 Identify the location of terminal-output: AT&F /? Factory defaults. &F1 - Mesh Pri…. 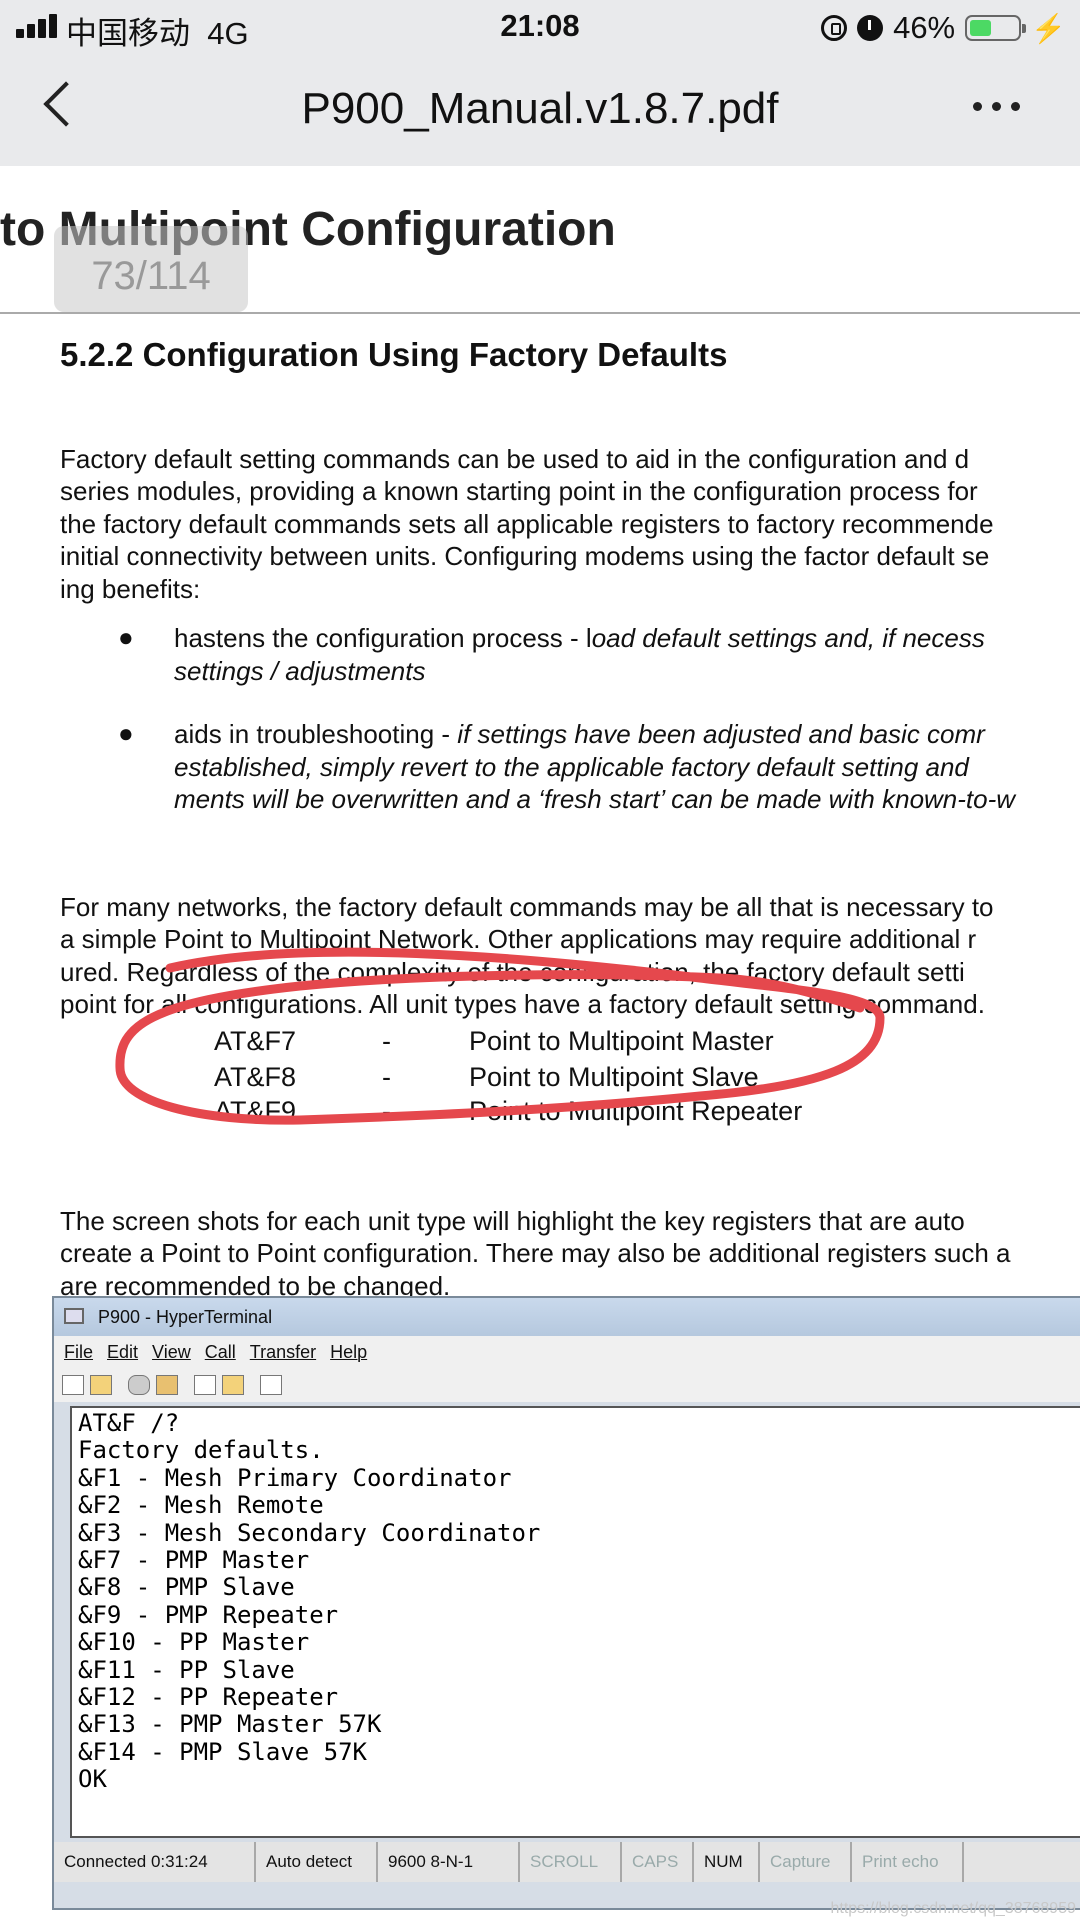
(309, 1601).